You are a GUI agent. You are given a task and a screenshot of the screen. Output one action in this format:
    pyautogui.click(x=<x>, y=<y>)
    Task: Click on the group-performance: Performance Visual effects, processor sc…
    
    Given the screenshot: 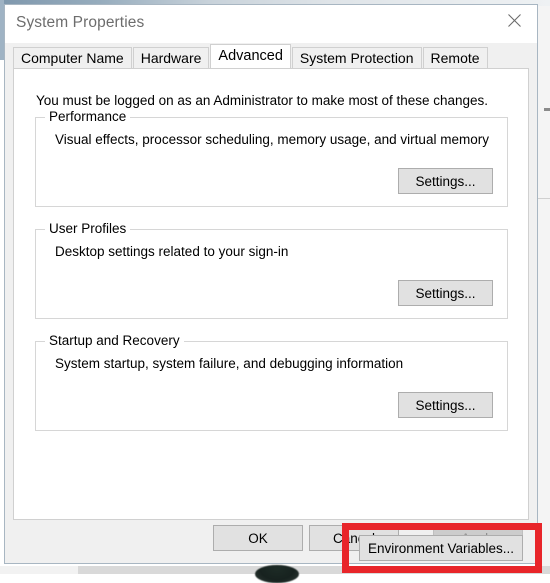 What is the action you would take?
    pyautogui.click(x=271, y=158)
    